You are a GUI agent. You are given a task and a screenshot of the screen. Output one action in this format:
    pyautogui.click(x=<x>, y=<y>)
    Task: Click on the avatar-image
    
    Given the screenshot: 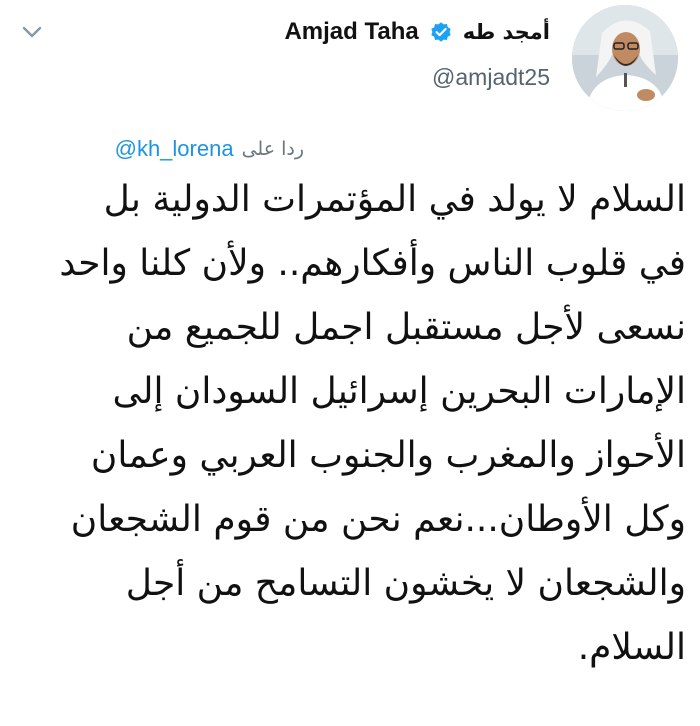 What is the action you would take?
    pyautogui.click(x=625, y=58)
    